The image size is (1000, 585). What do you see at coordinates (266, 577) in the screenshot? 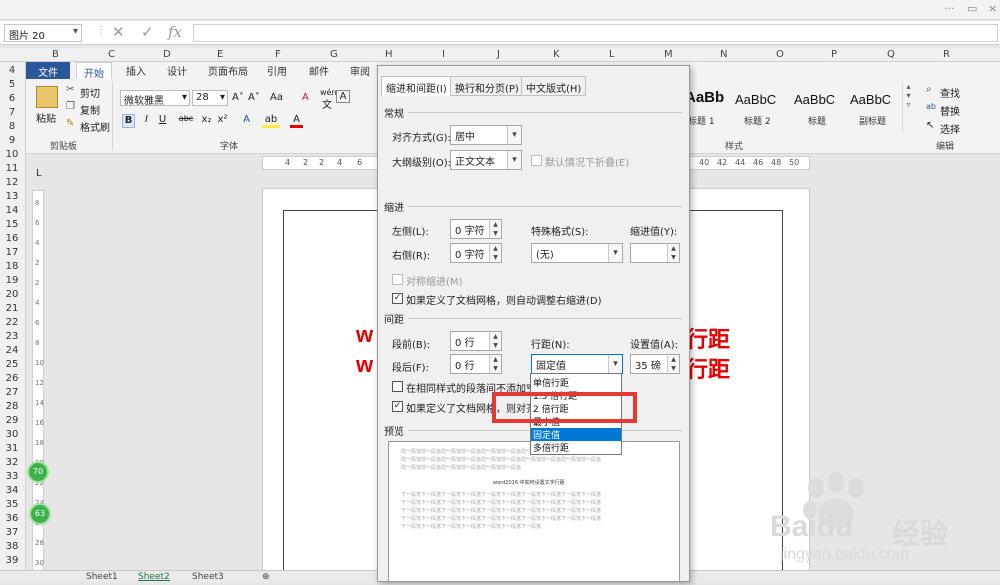
I see `add-sheet-icon: ⊕` at bounding box center [266, 577].